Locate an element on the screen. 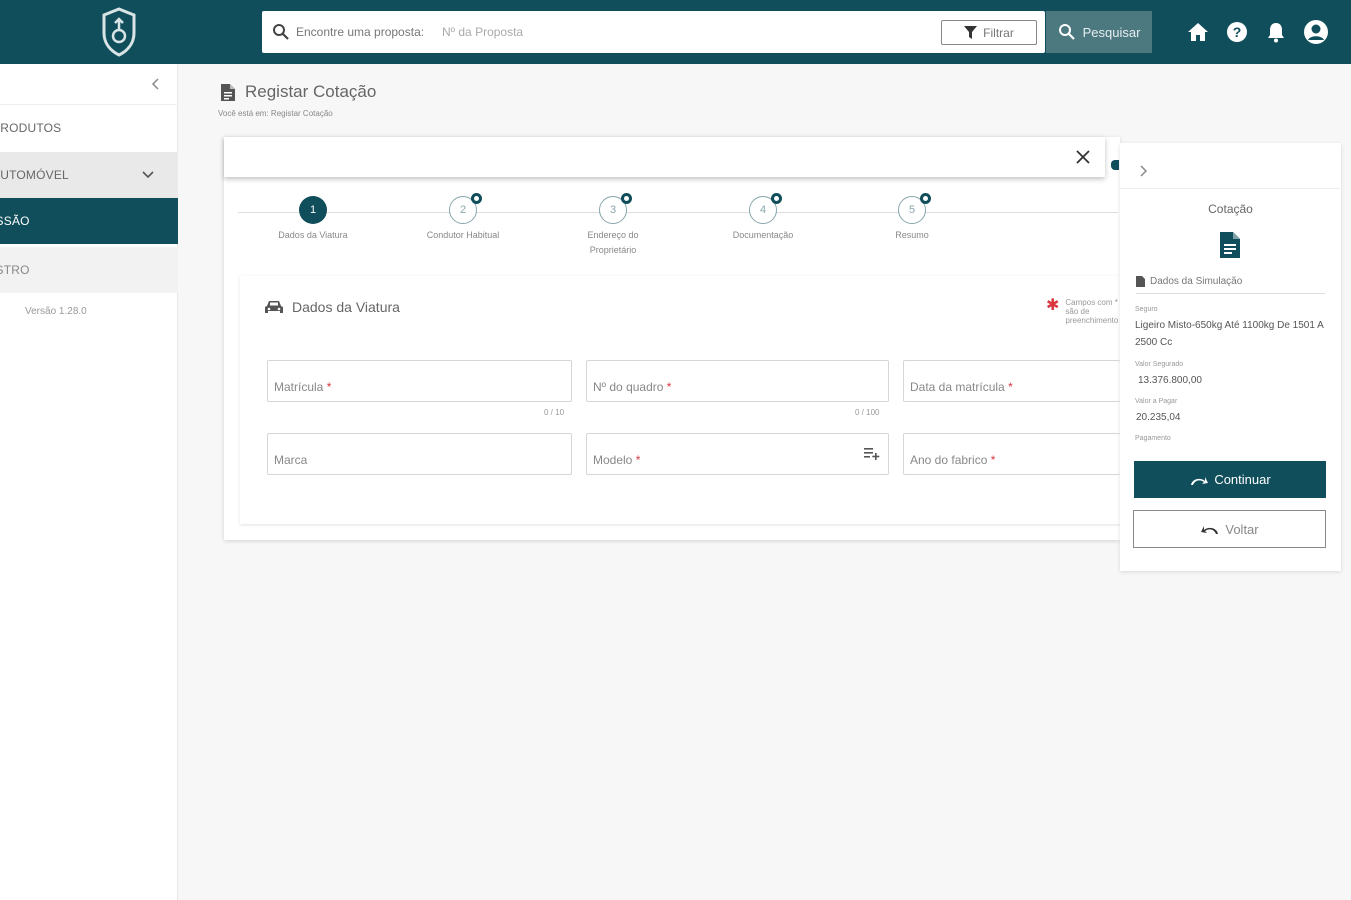  card-top-bar is located at coordinates (664, 157).